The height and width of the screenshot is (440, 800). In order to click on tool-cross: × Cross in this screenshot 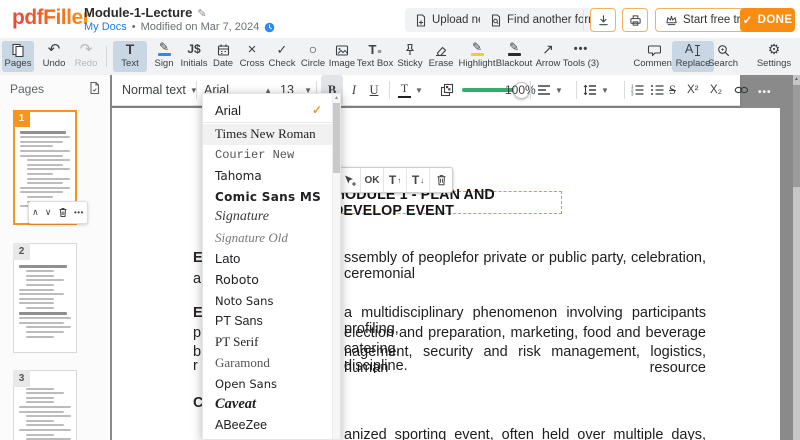, I will do `click(252, 56)`.